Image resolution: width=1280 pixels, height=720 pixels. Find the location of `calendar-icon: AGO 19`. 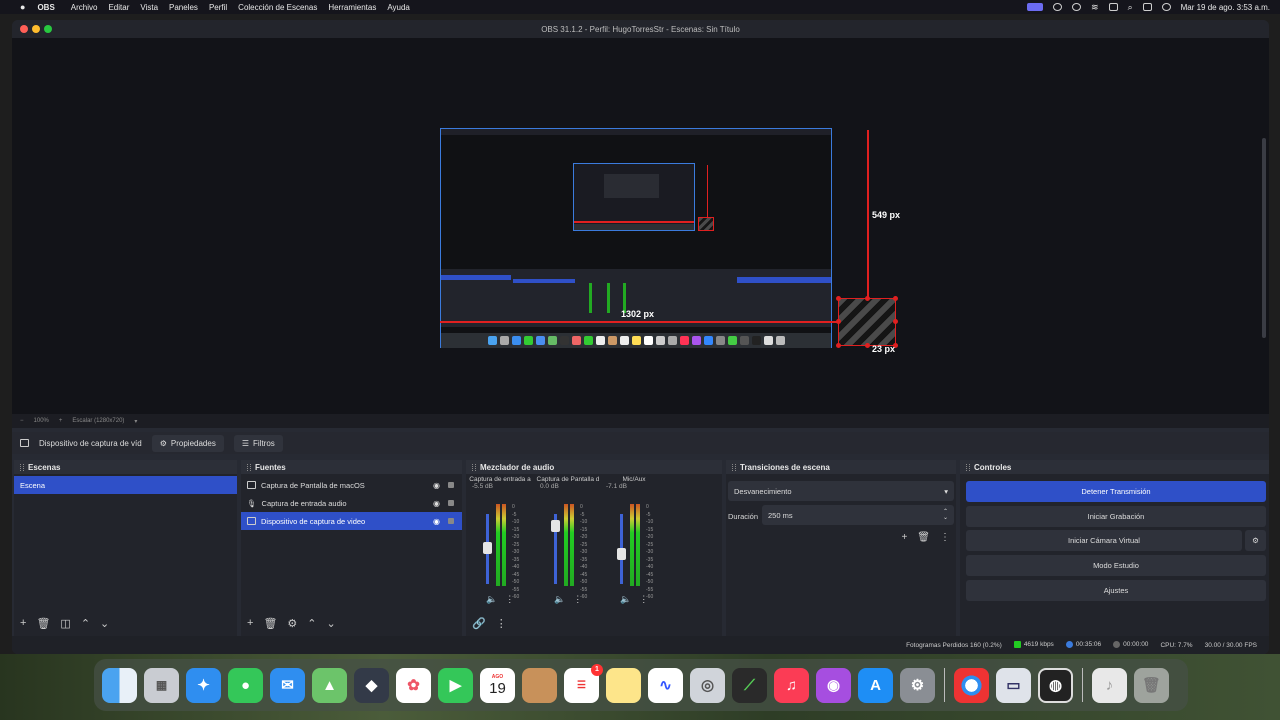

calendar-icon: AGO 19 is located at coordinates (497, 685).